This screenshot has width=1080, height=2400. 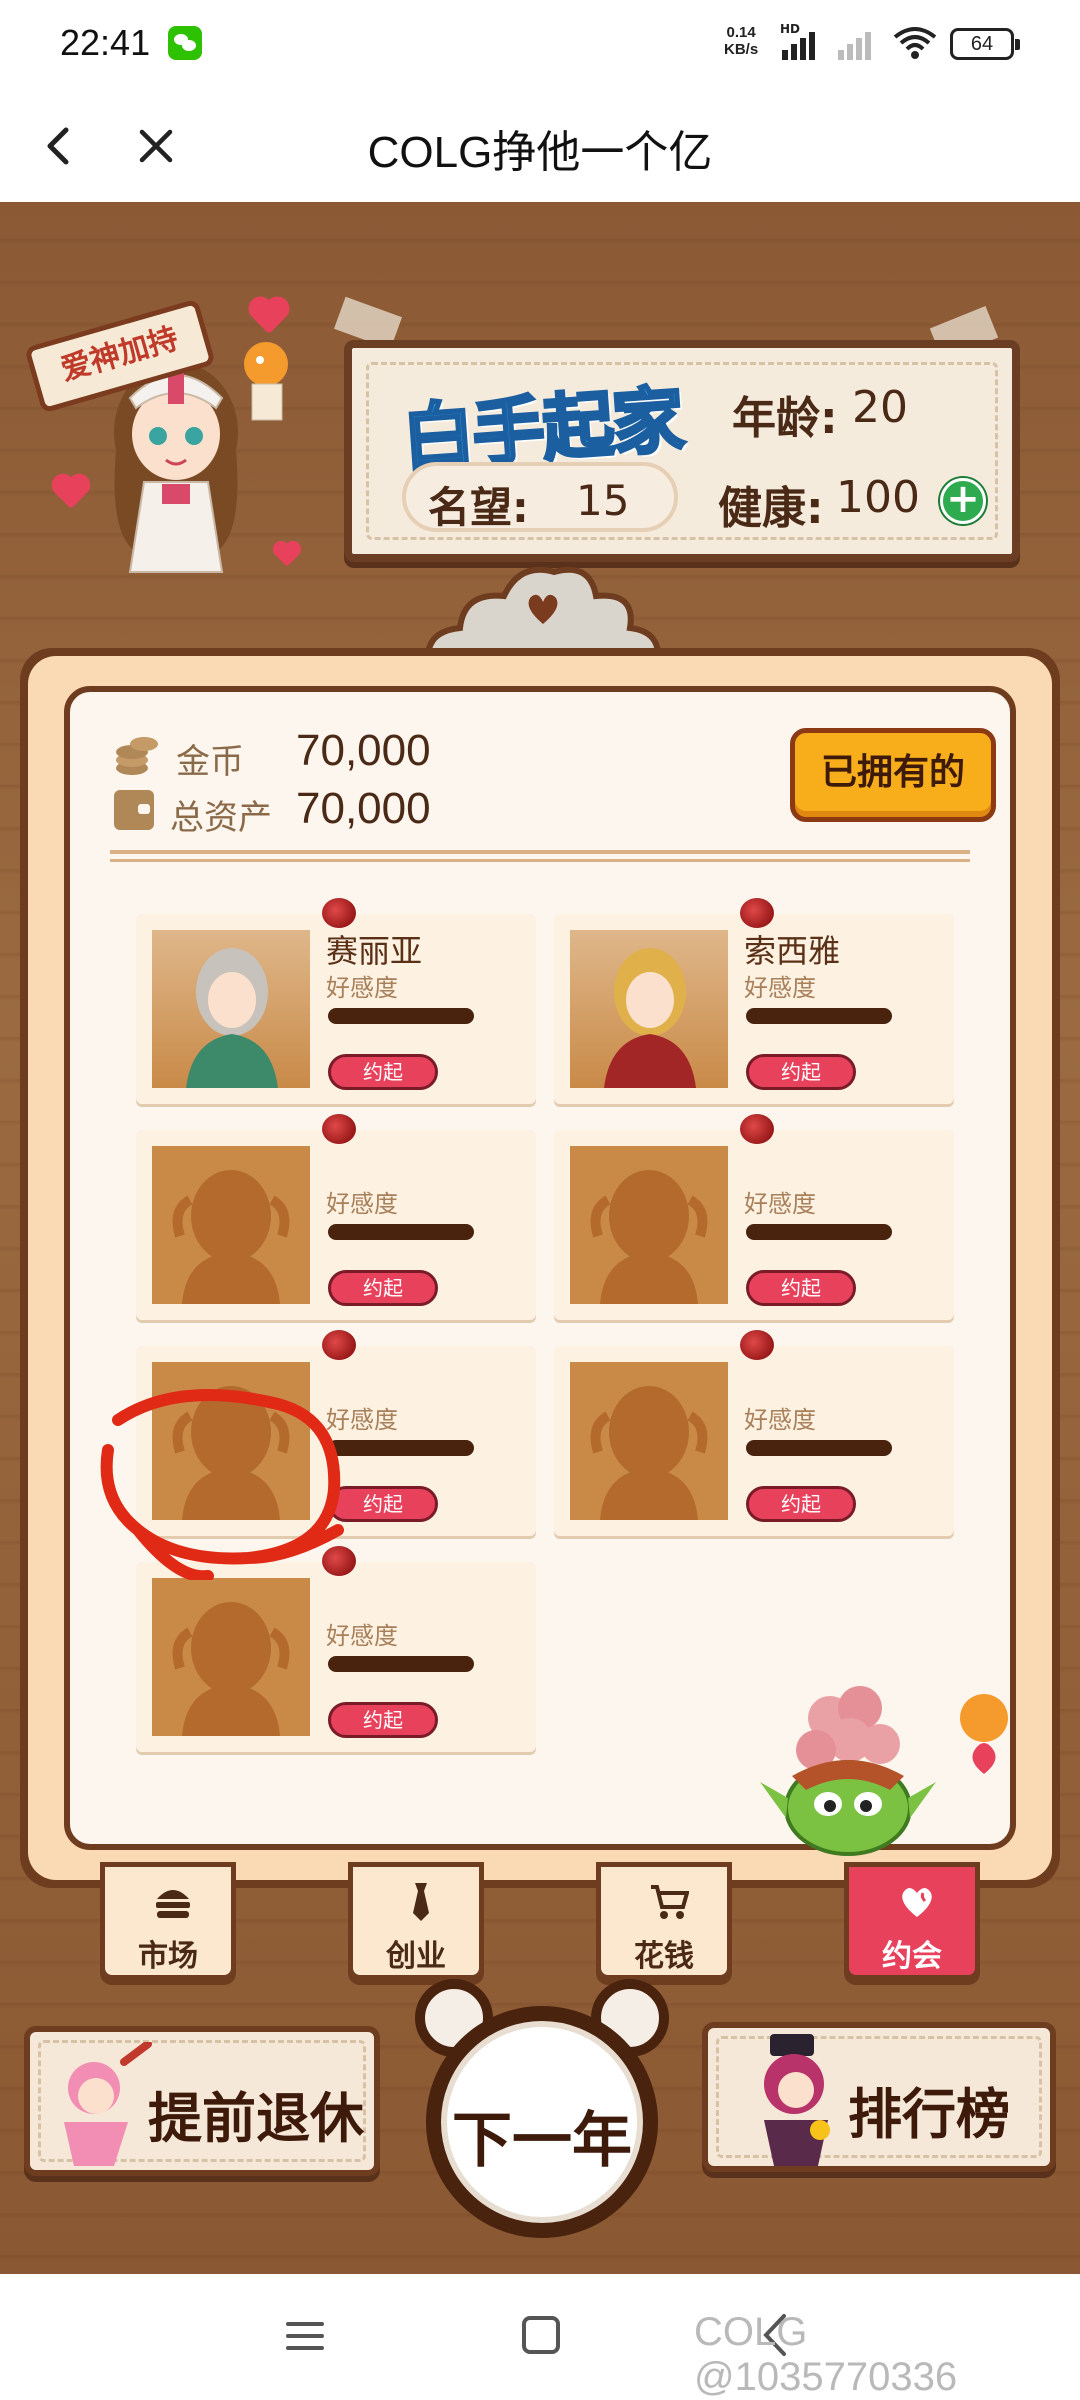 I want to click on wechat-icon, so click(x=185, y=43).